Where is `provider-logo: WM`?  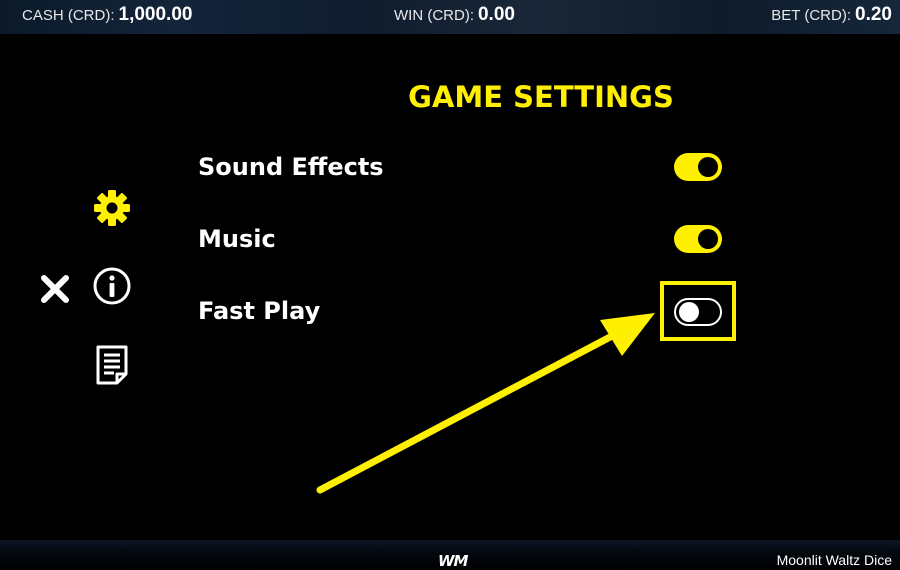
provider-logo: WM is located at coordinates (453, 561).